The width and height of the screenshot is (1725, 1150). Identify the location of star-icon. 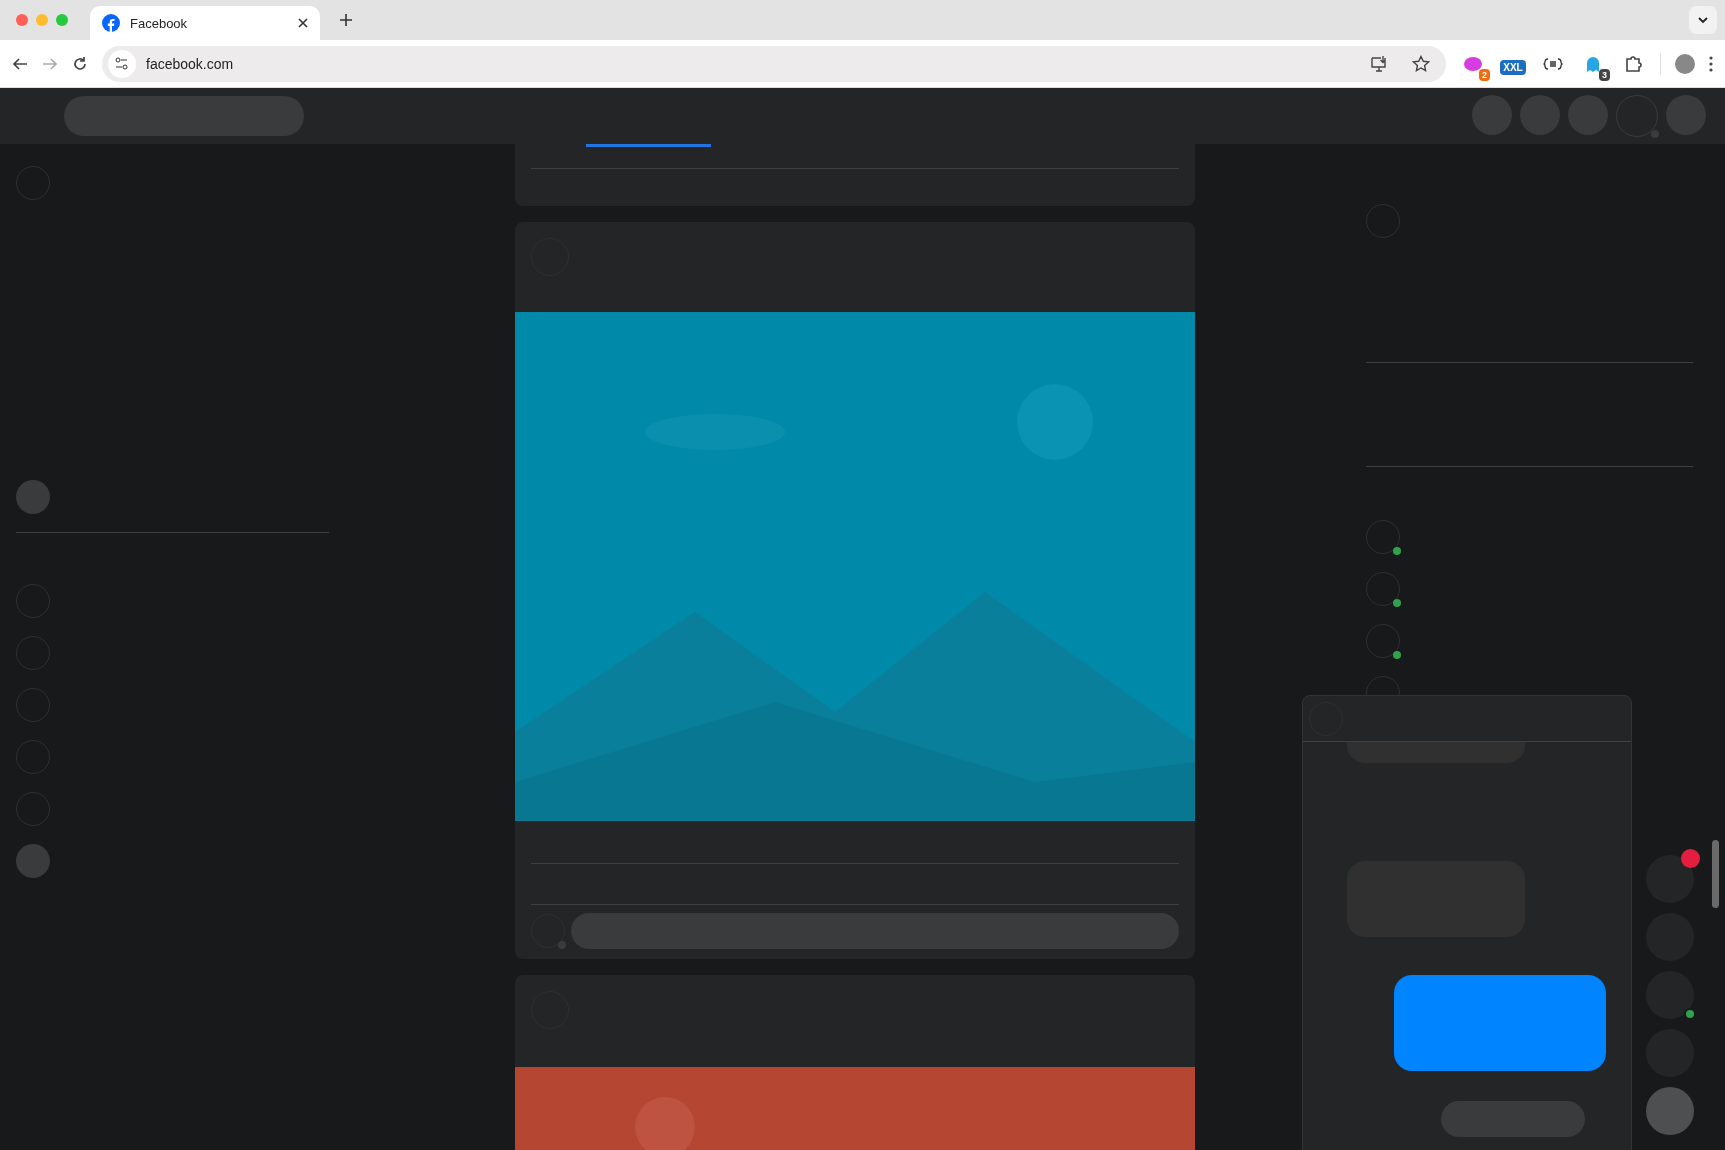
(1421, 63).